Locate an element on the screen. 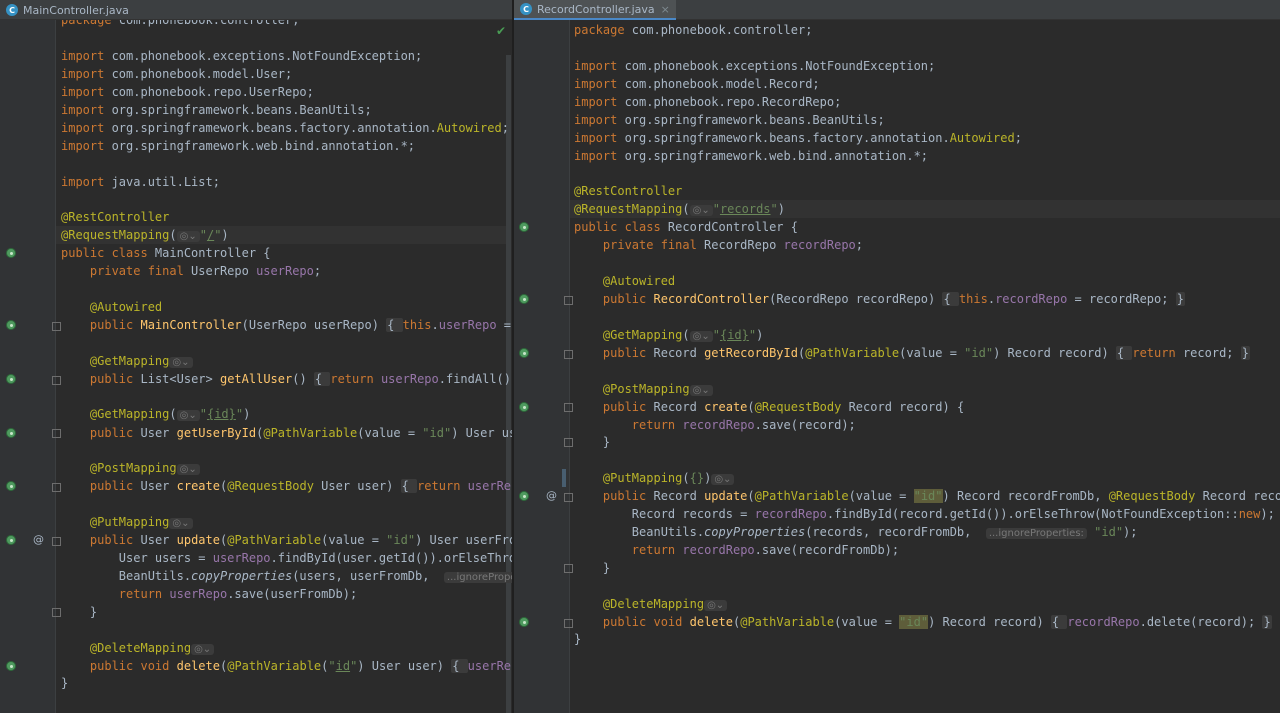  code-line: private final UserRepo userRepo; is located at coordinates (191, 271).